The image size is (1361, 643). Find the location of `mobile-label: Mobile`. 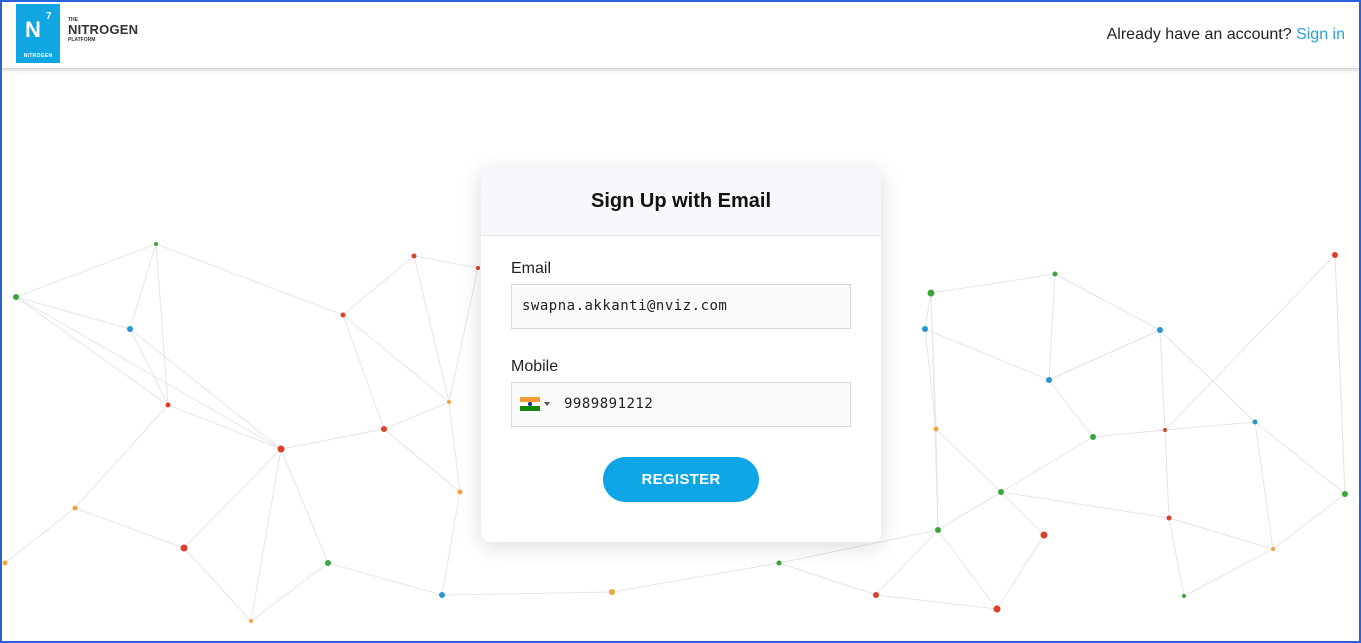

mobile-label: Mobile is located at coordinates (535, 366).